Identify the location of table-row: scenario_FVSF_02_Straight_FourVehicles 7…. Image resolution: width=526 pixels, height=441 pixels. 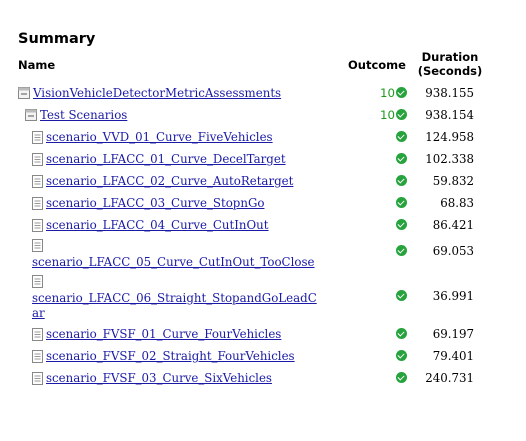
(263, 359).